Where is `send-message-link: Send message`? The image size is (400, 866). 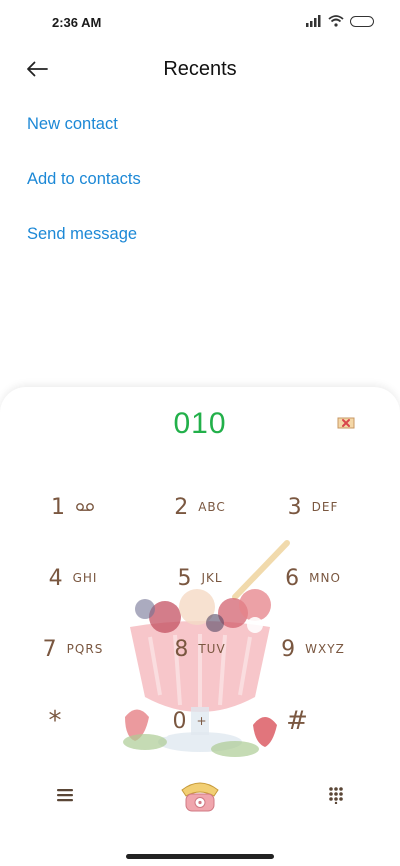 send-message-link: Send message is located at coordinates (82, 234).